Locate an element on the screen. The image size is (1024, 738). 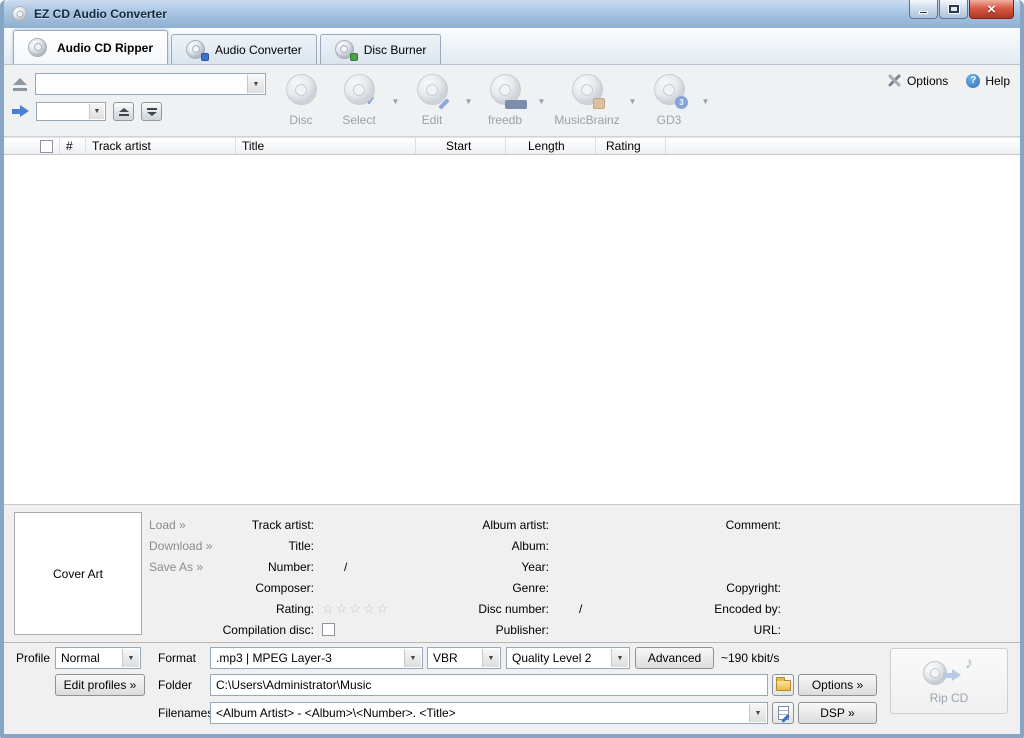
options-button: Options is located at coordinates (917, 80).